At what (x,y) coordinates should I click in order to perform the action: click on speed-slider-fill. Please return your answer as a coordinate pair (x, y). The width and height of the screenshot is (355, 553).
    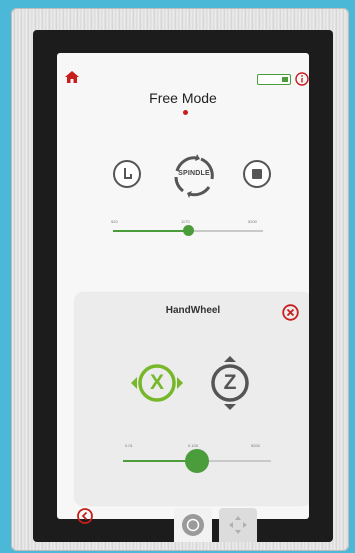
    Looking at the image, I should click on (150, 231).